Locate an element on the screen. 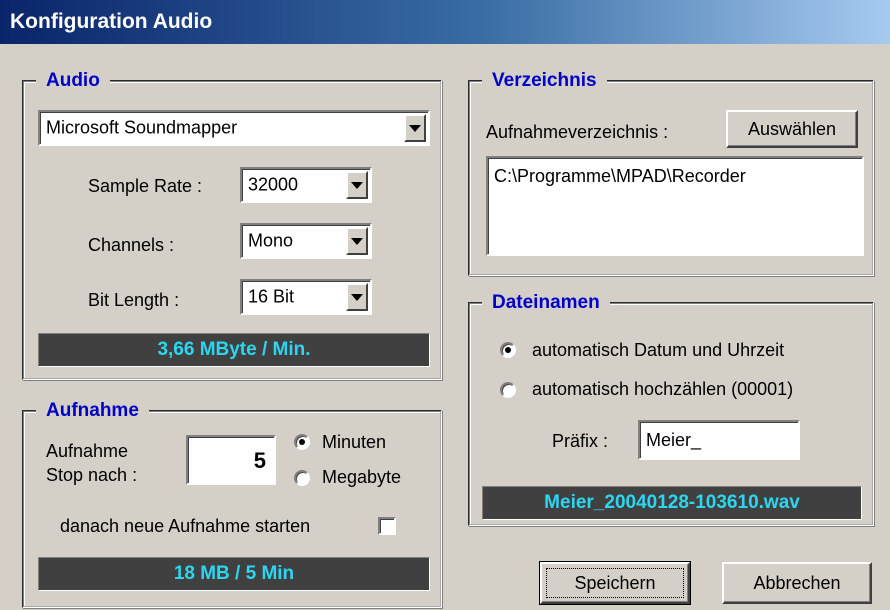 The width and height of the screenshot is (890, 610). filename-counter-radio is located at coordinates (508, 390).